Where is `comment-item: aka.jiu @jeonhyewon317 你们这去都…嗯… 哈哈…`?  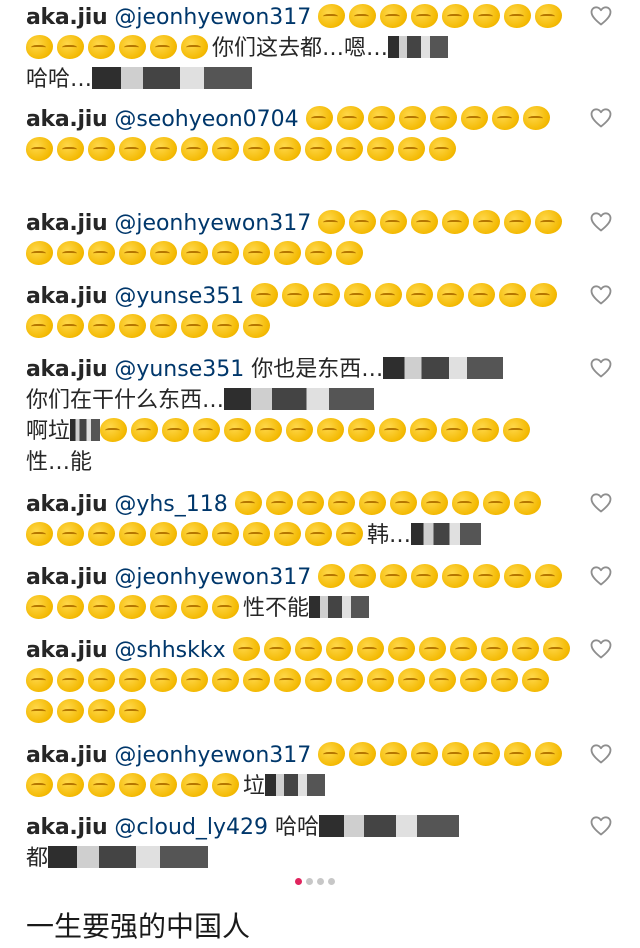 comment-item: aka.jiu @jeonhyewon317 你们这去都…嗯… 哈哈… is located at coordinates (300, 48).